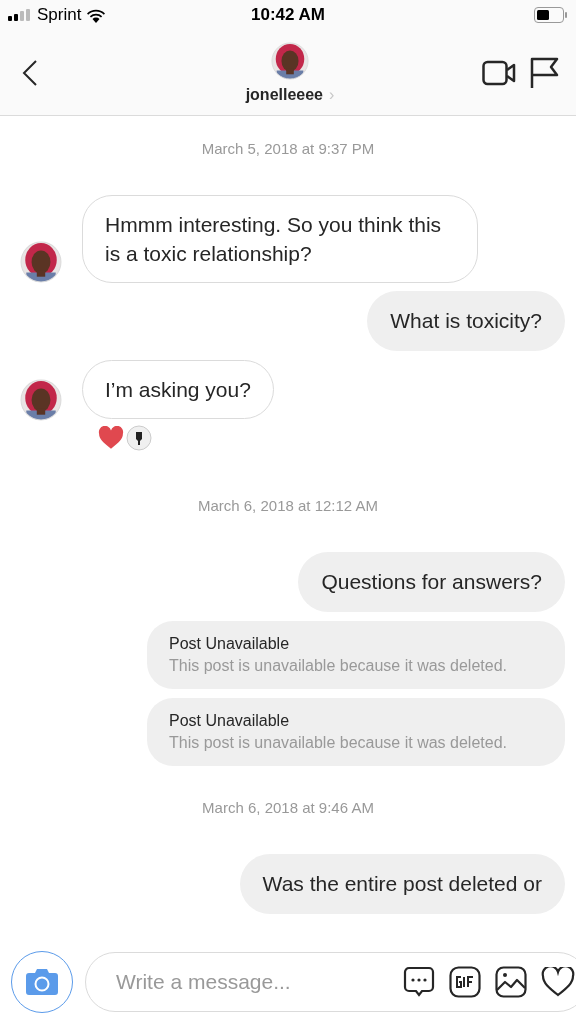 This screenshot has width=576, height=1024. I want to click on camera-icon, so click(42, 982).